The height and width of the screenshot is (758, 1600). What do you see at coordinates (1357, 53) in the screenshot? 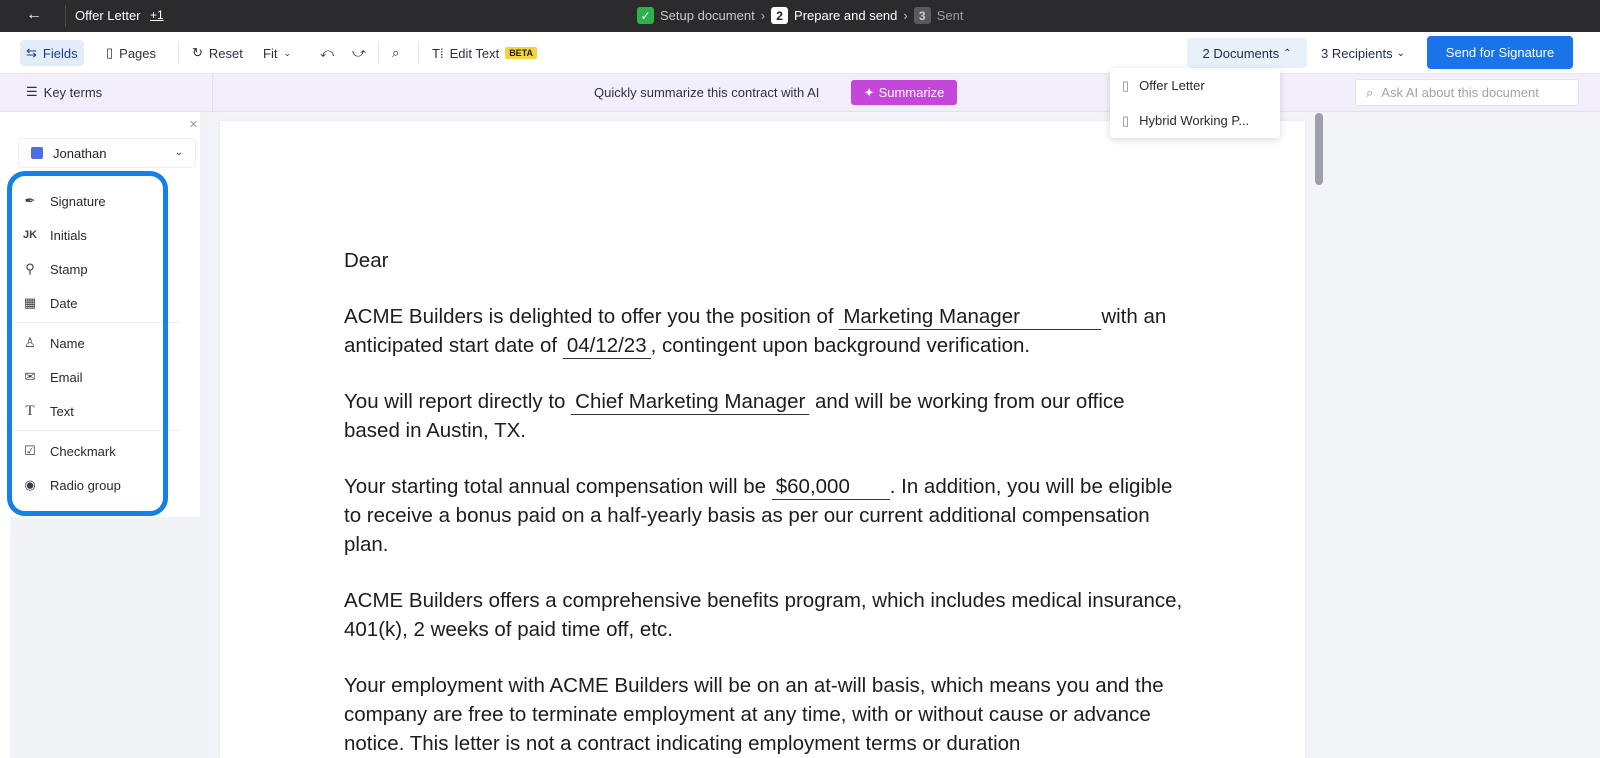
I see `recipients-label: 3 Recipients` at bounding box center [1357, 53].